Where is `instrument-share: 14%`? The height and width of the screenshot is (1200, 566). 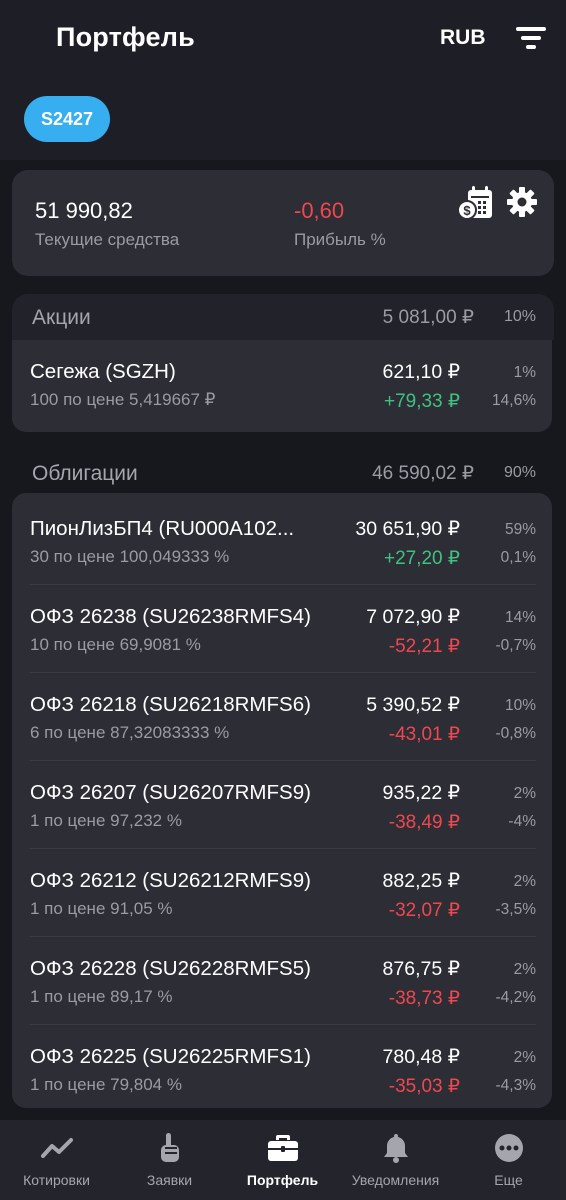 instrument-share: 14% is located at coordinates (520, 617).